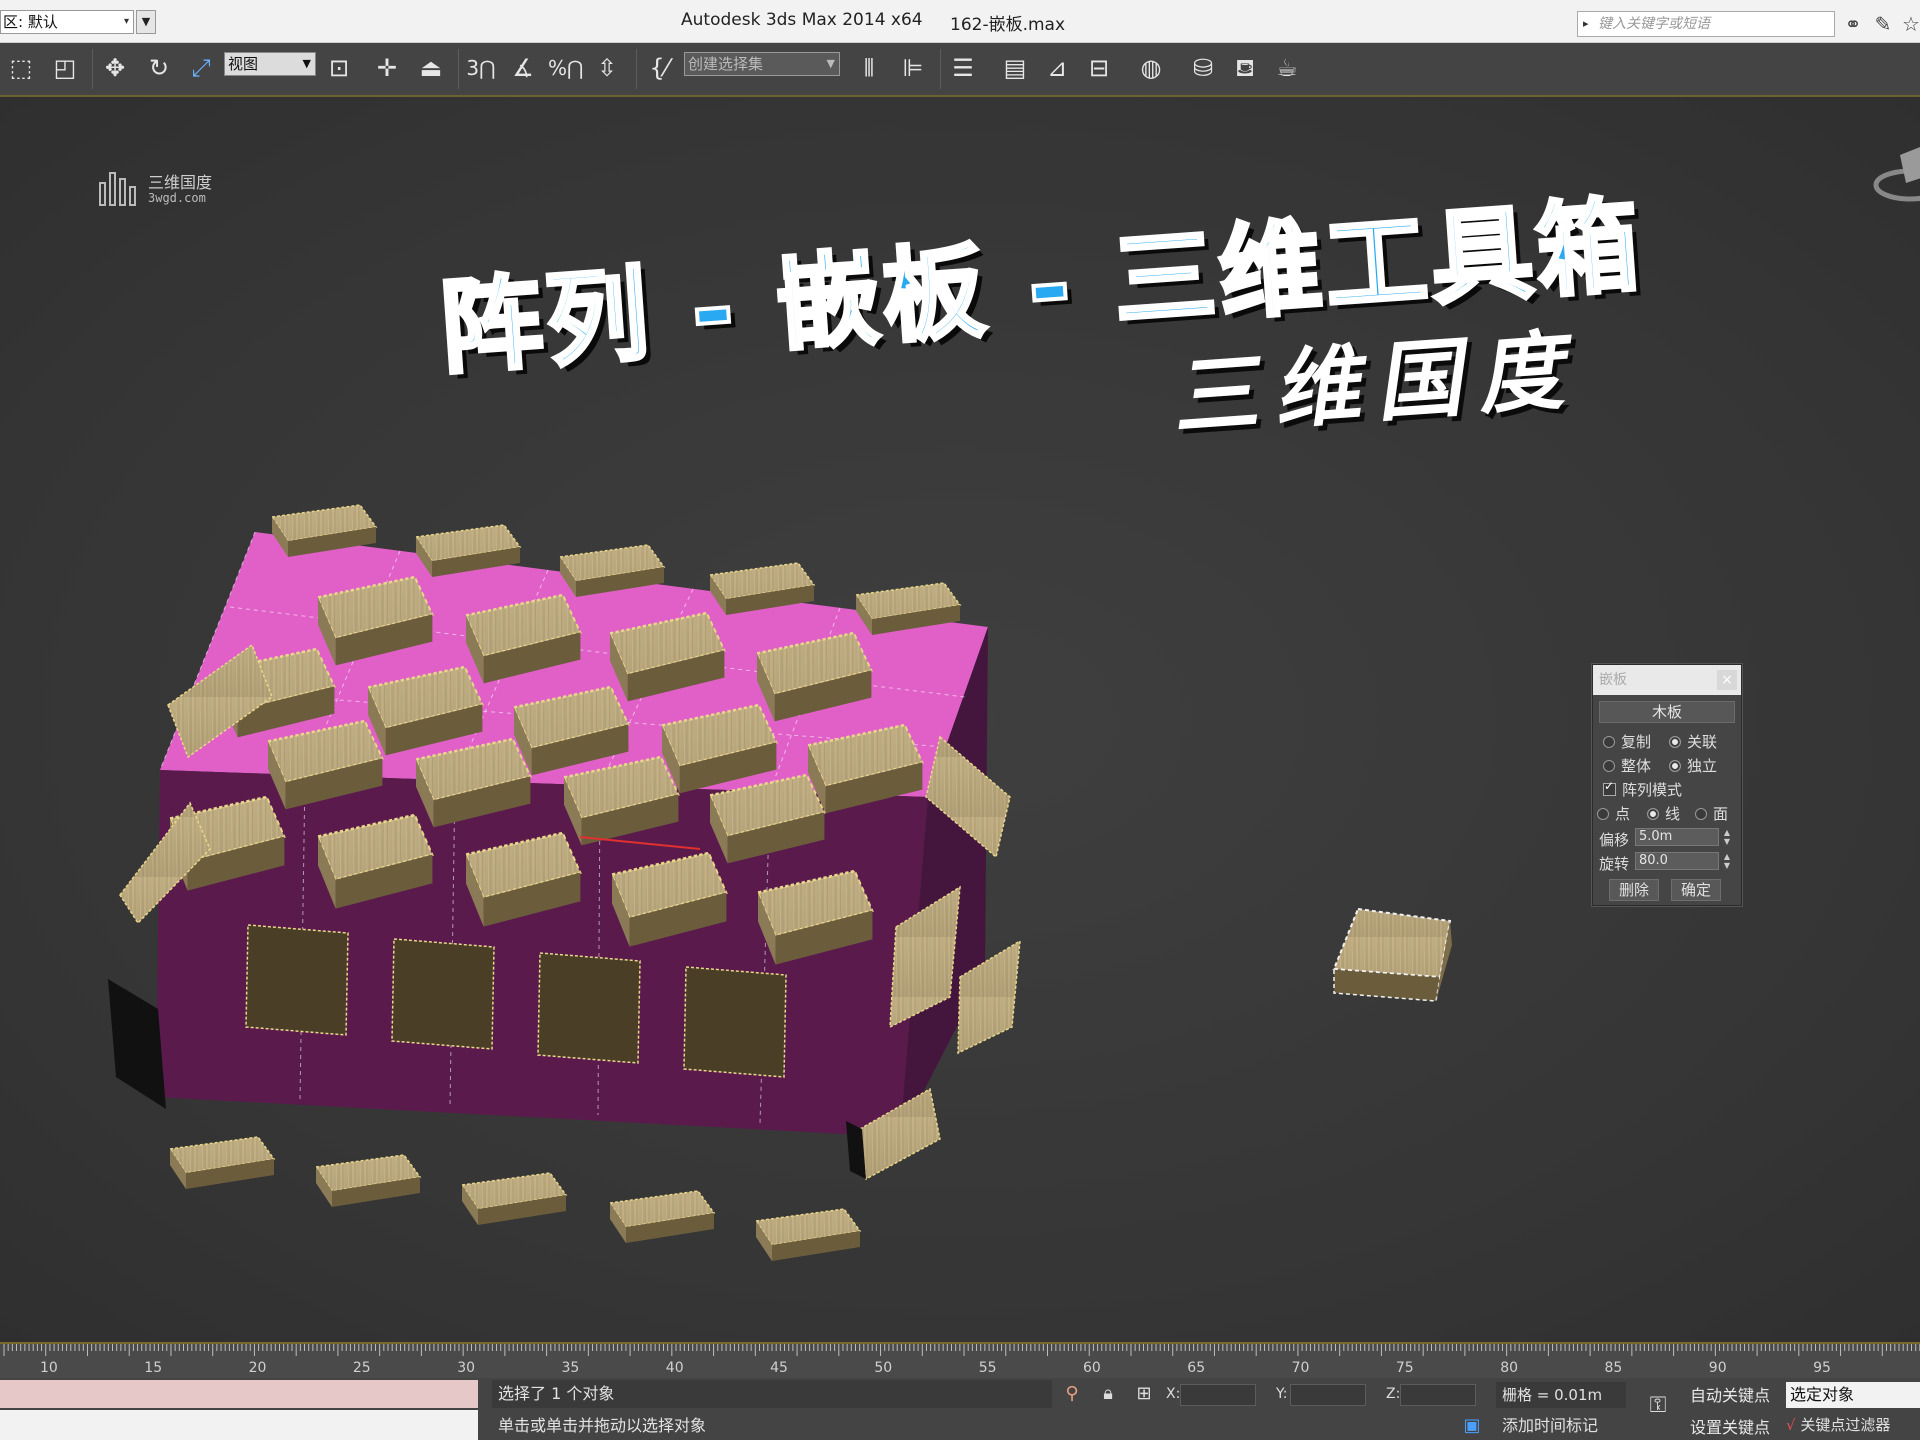 Image resolution: width=1920 pixels, height=1440 pixels. I want to click on curve-editor-icon: ⊿, so click(1057, 68).